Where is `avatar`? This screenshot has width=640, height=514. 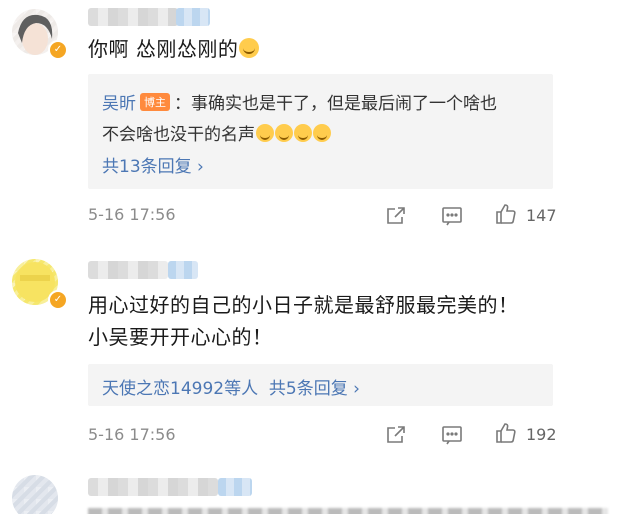
avatar is located at coordinates (35, 494).